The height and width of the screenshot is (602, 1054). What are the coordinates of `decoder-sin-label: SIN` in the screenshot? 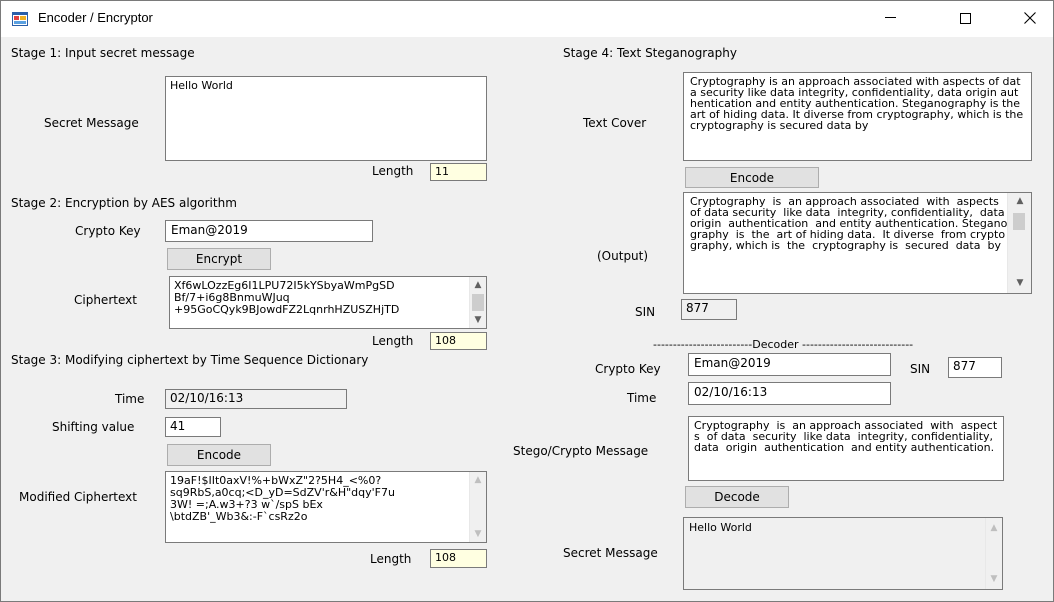 It's located at (920, 369).